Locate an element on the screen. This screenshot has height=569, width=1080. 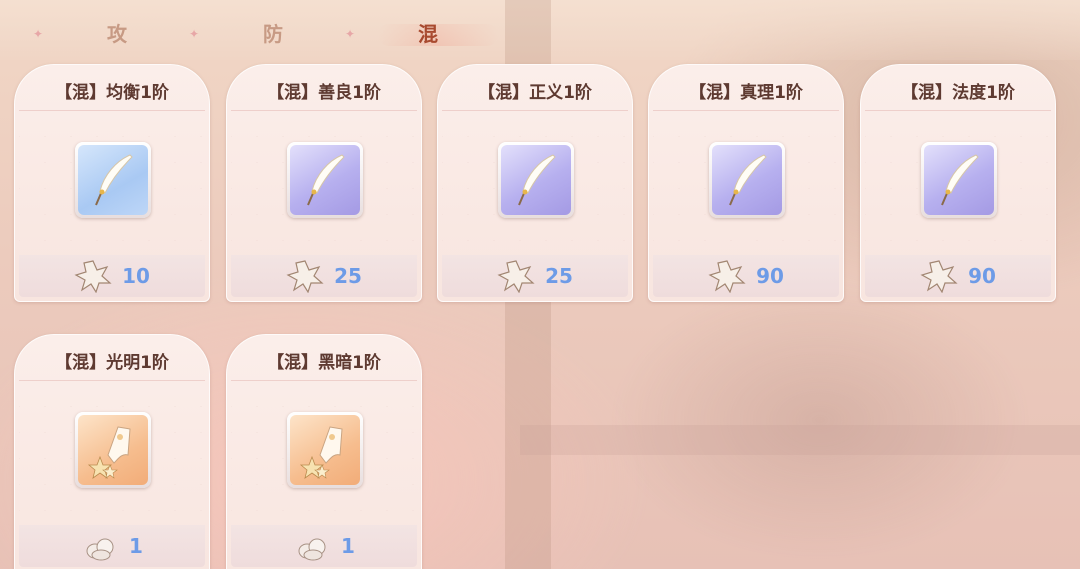
item-card-justice: 【混】正义1阶 25 is located at coordinates (535, 183).